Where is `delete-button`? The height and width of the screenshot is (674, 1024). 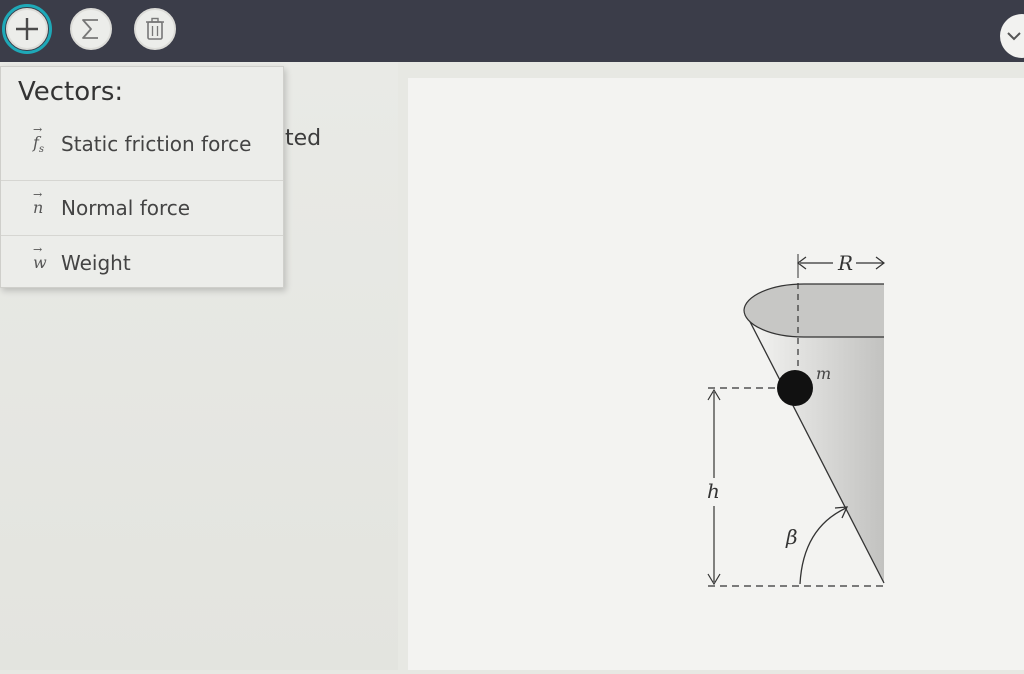 delete-button is located at coordinates (155, 29).